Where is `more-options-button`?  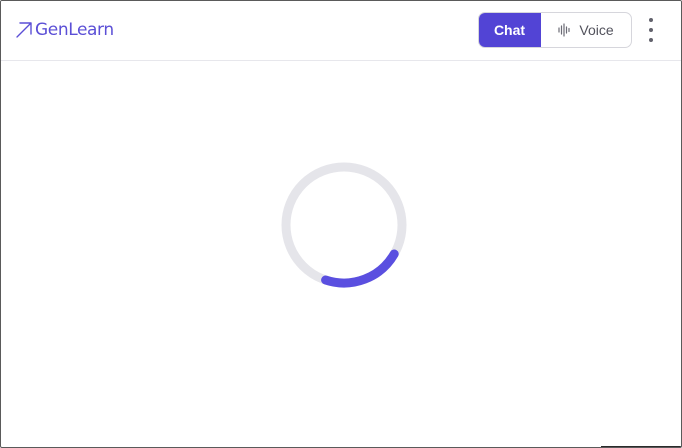 more-options-button is located at coordinates (651, 30).